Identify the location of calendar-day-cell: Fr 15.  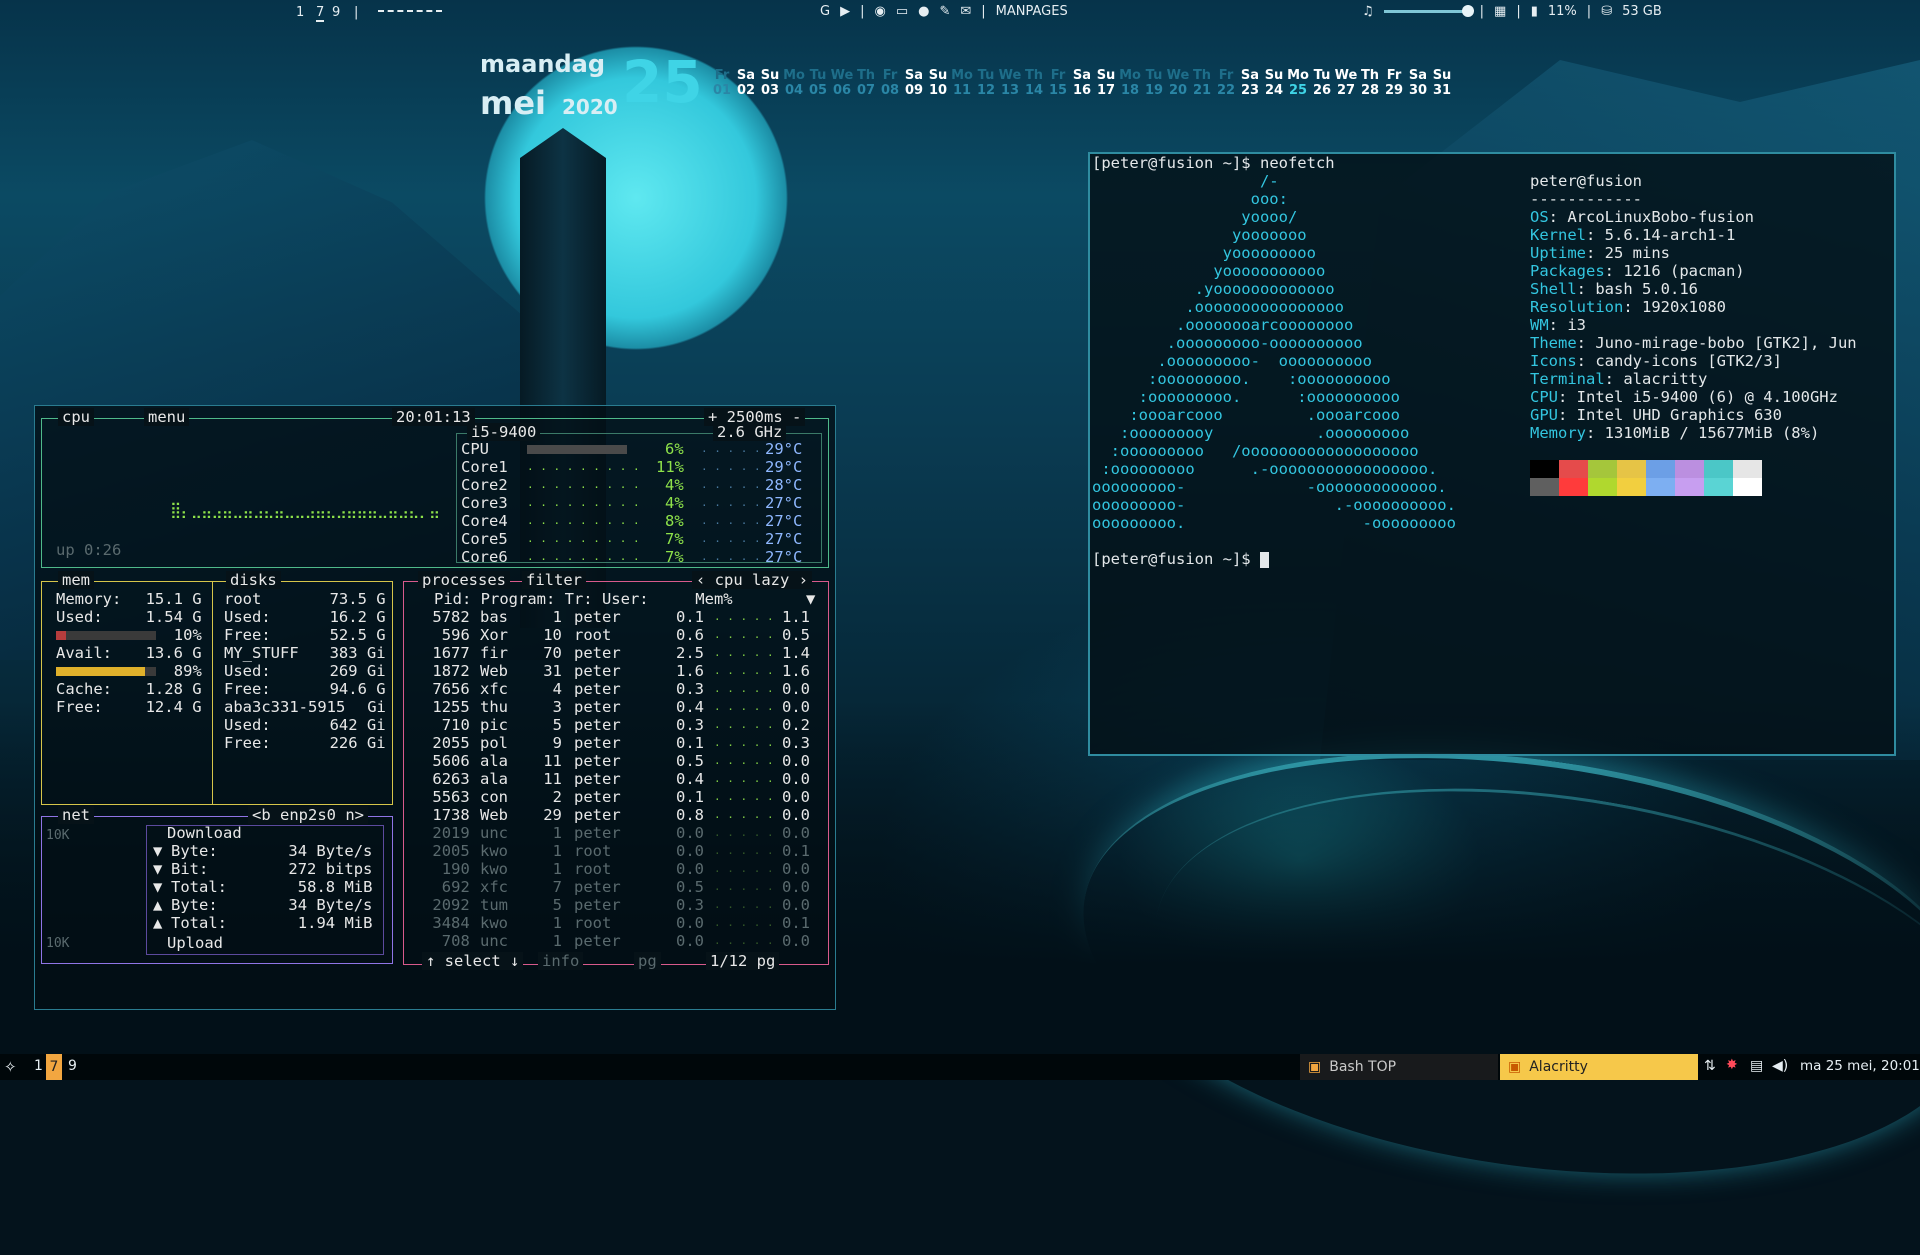
(1058, 83).